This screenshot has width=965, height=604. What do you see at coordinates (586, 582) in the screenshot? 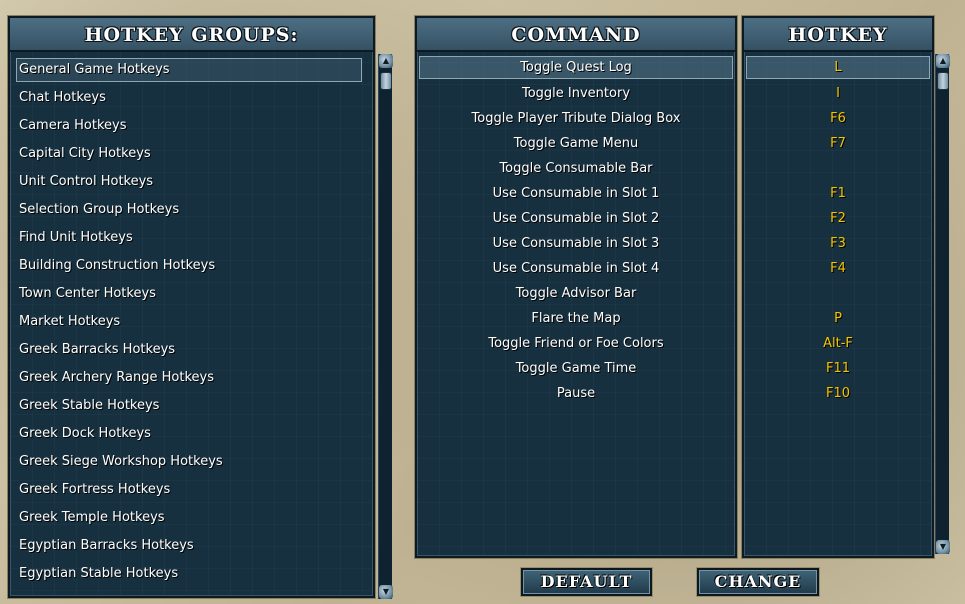
I see `default-button: DEFAULT` at bounding box center [586, 582].